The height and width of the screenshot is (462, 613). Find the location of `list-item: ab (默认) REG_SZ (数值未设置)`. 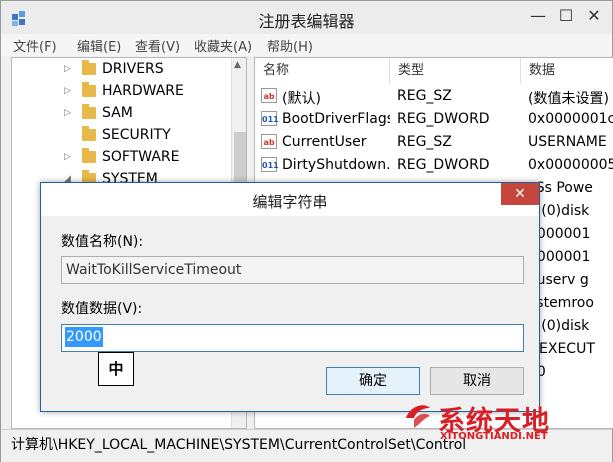

list-item: ab (默认) REG_SZ (数值未设置) is located at coordinates (434, 96).